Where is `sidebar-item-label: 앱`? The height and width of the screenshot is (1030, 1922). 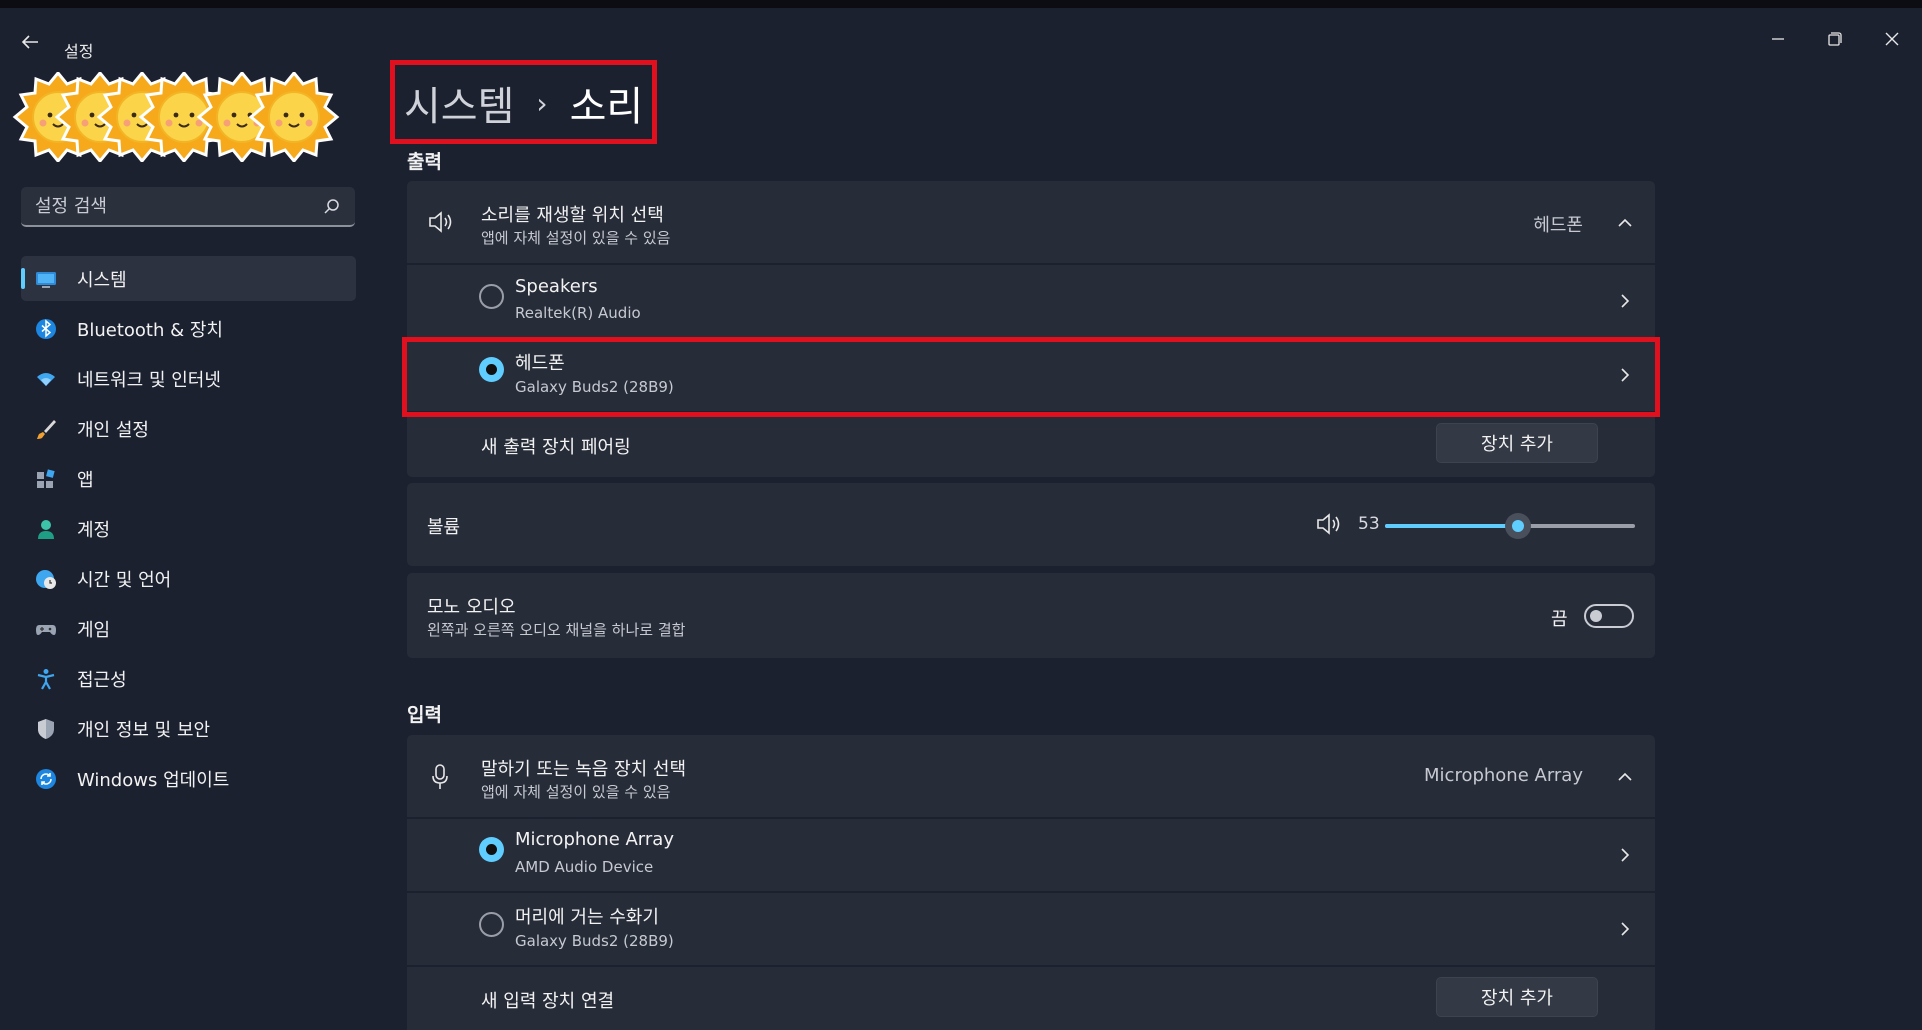 sidebar-item-label: 앱 is located at coordinates (85, 480).